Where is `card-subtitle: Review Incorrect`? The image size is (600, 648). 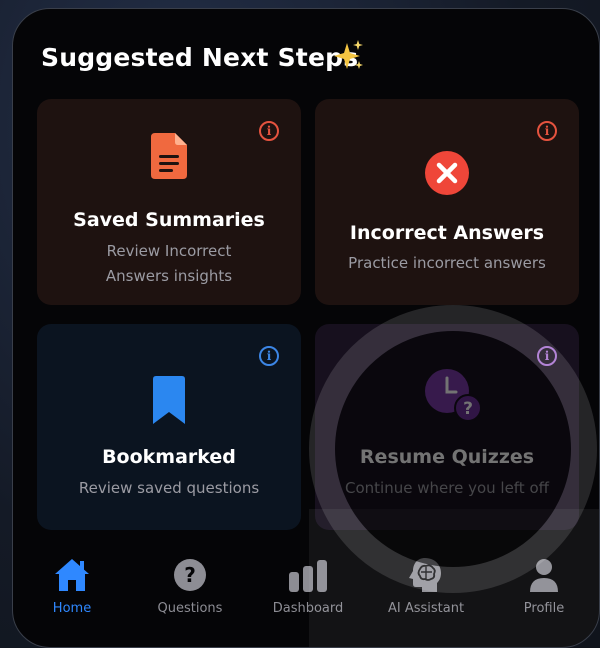
card-subtitle: Review Incorrect is located at coordinates (169, 251).